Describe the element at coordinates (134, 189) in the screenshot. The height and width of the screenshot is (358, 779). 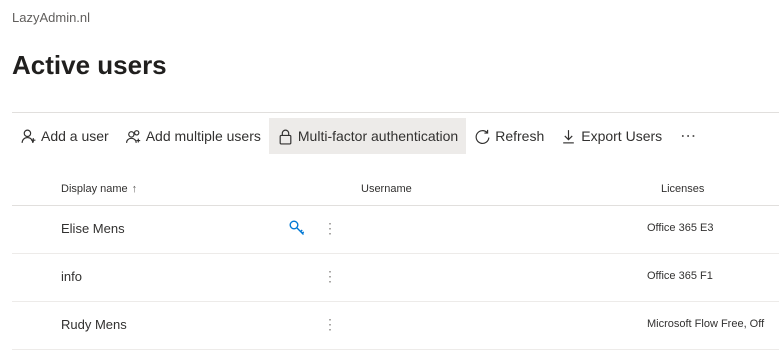
I see `sort-ascending-icon: ↑` at that location.